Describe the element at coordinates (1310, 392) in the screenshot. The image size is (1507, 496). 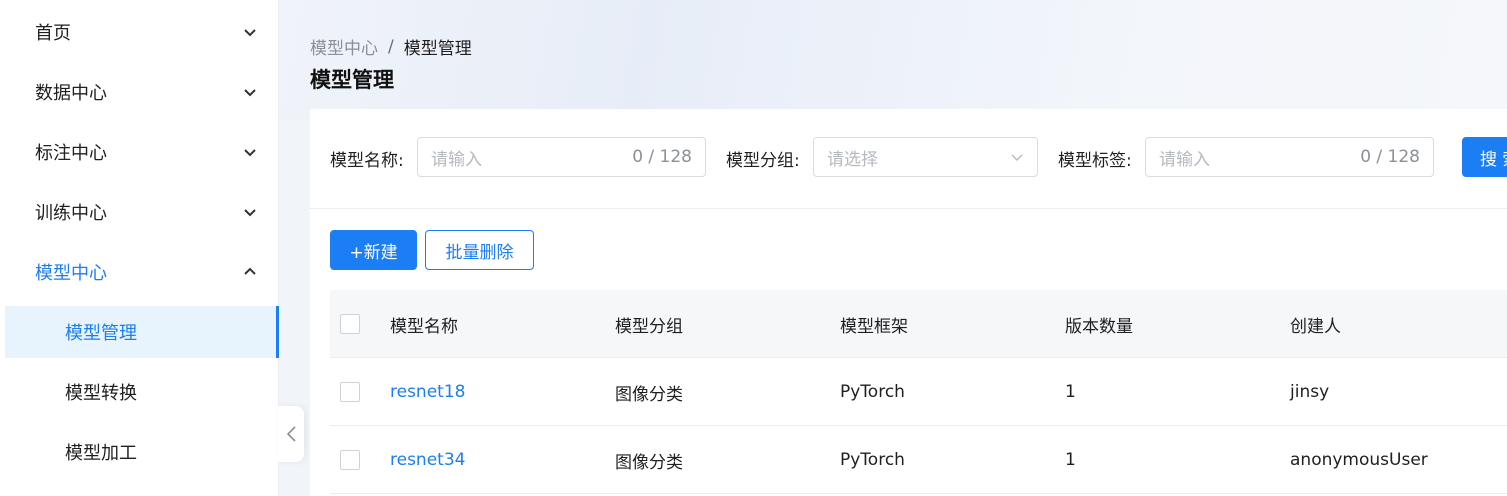
I see `creator-cell: jinsy` at that location.